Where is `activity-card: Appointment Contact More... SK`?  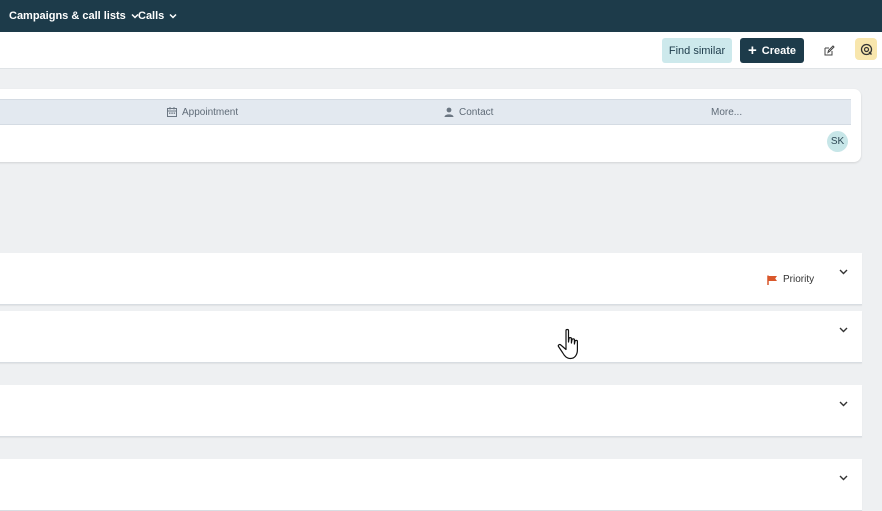 activity-card: Appointment Contact More... SK is located at coordinates (430, 125).